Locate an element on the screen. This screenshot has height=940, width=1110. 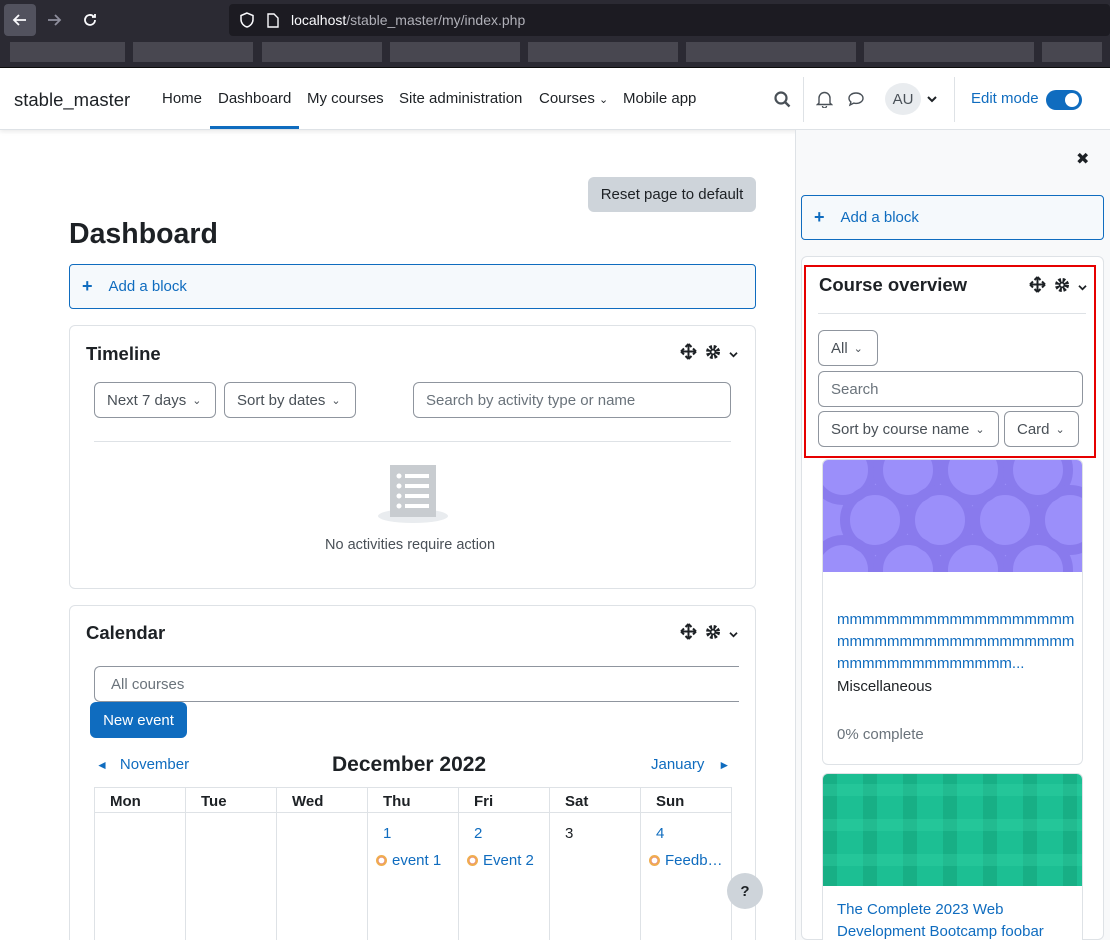
timeline-controls is located at coordinates (709, 354).